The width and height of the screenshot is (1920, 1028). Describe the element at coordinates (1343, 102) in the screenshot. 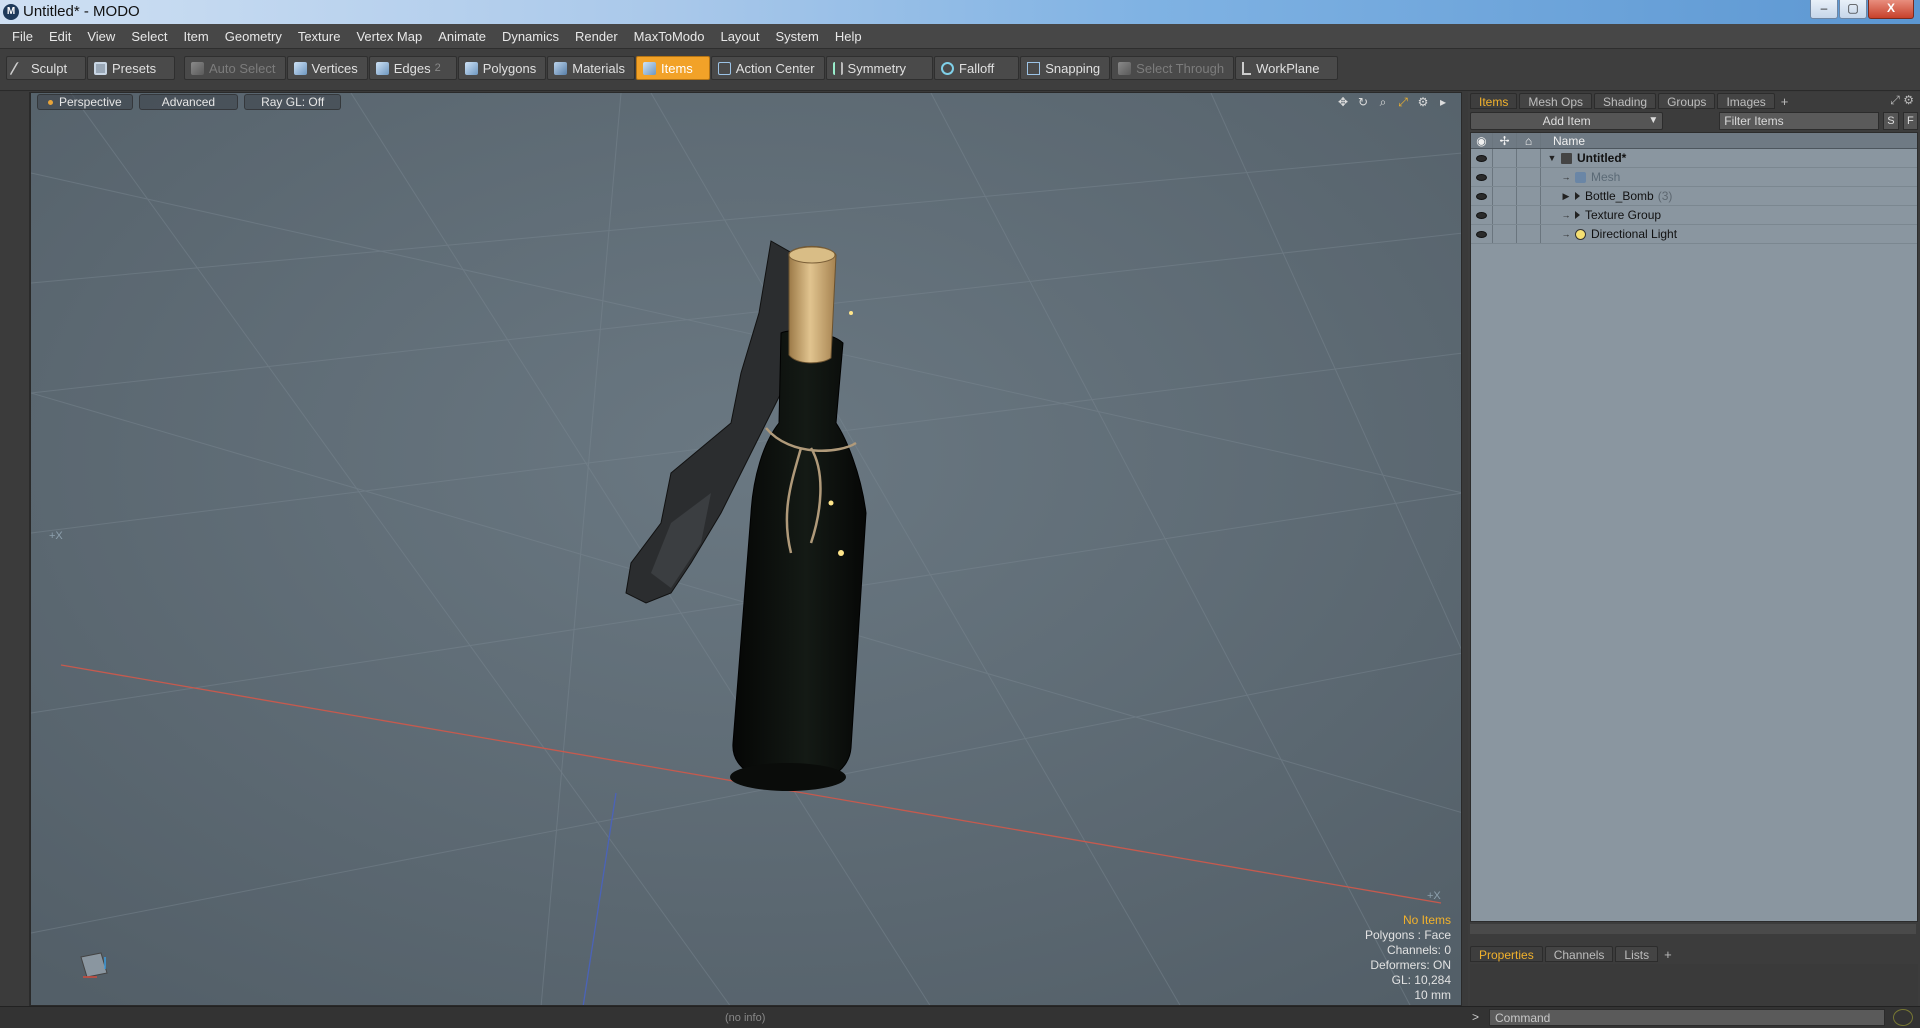

I see `pan-icon: ✥` at that location.